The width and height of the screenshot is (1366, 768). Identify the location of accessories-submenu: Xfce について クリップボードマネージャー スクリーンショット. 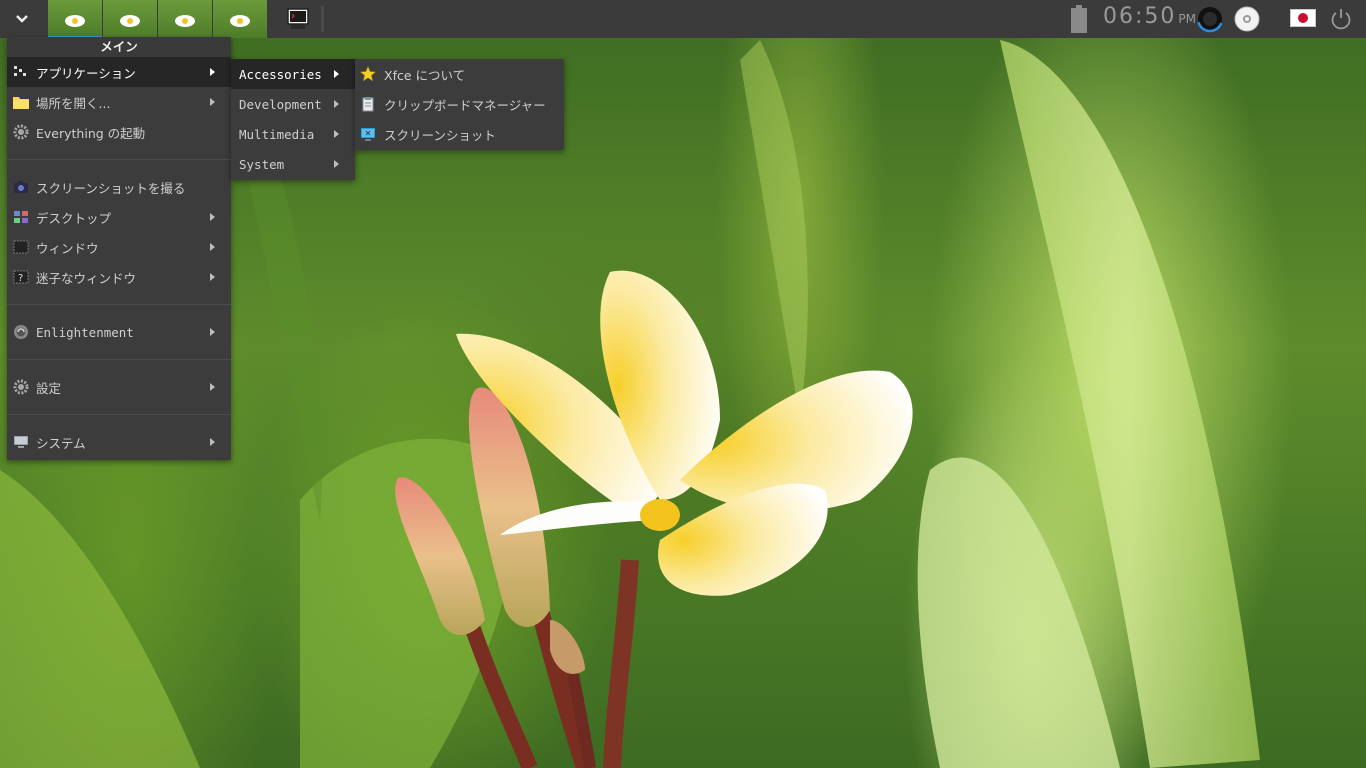
(459, 104).